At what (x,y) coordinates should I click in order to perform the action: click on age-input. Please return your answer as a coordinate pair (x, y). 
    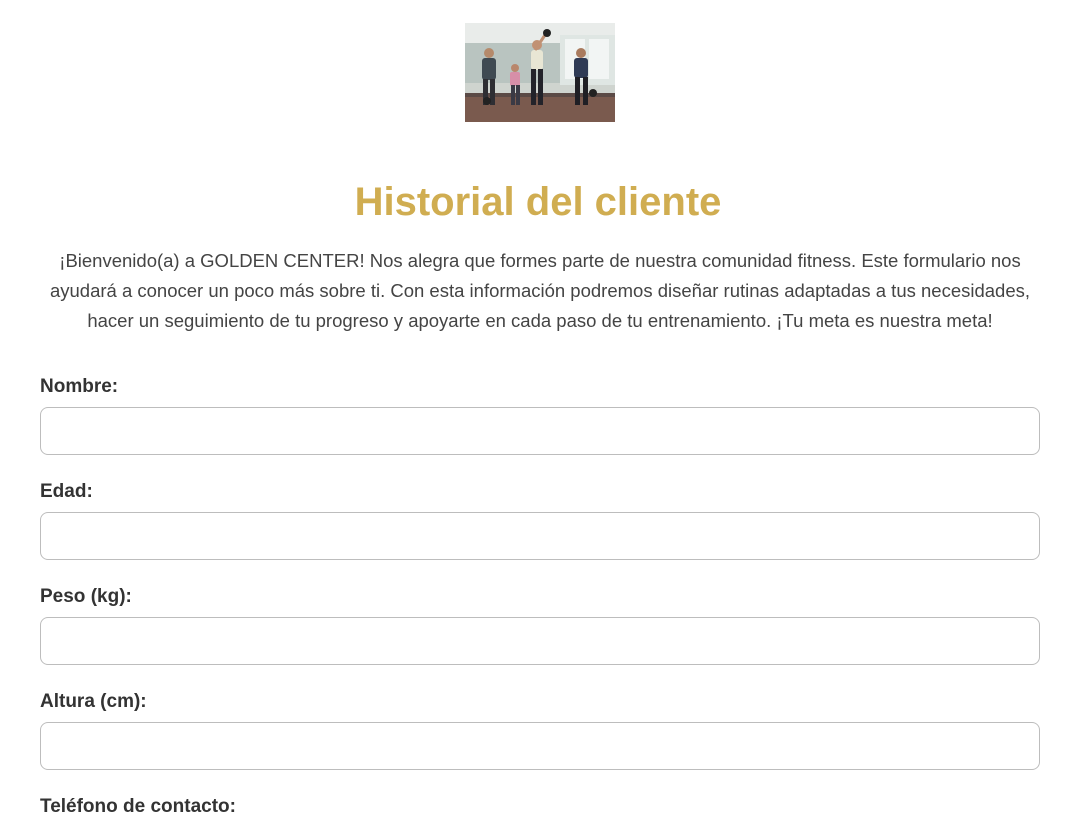
    Looking at the image, I should click on (540, 536).